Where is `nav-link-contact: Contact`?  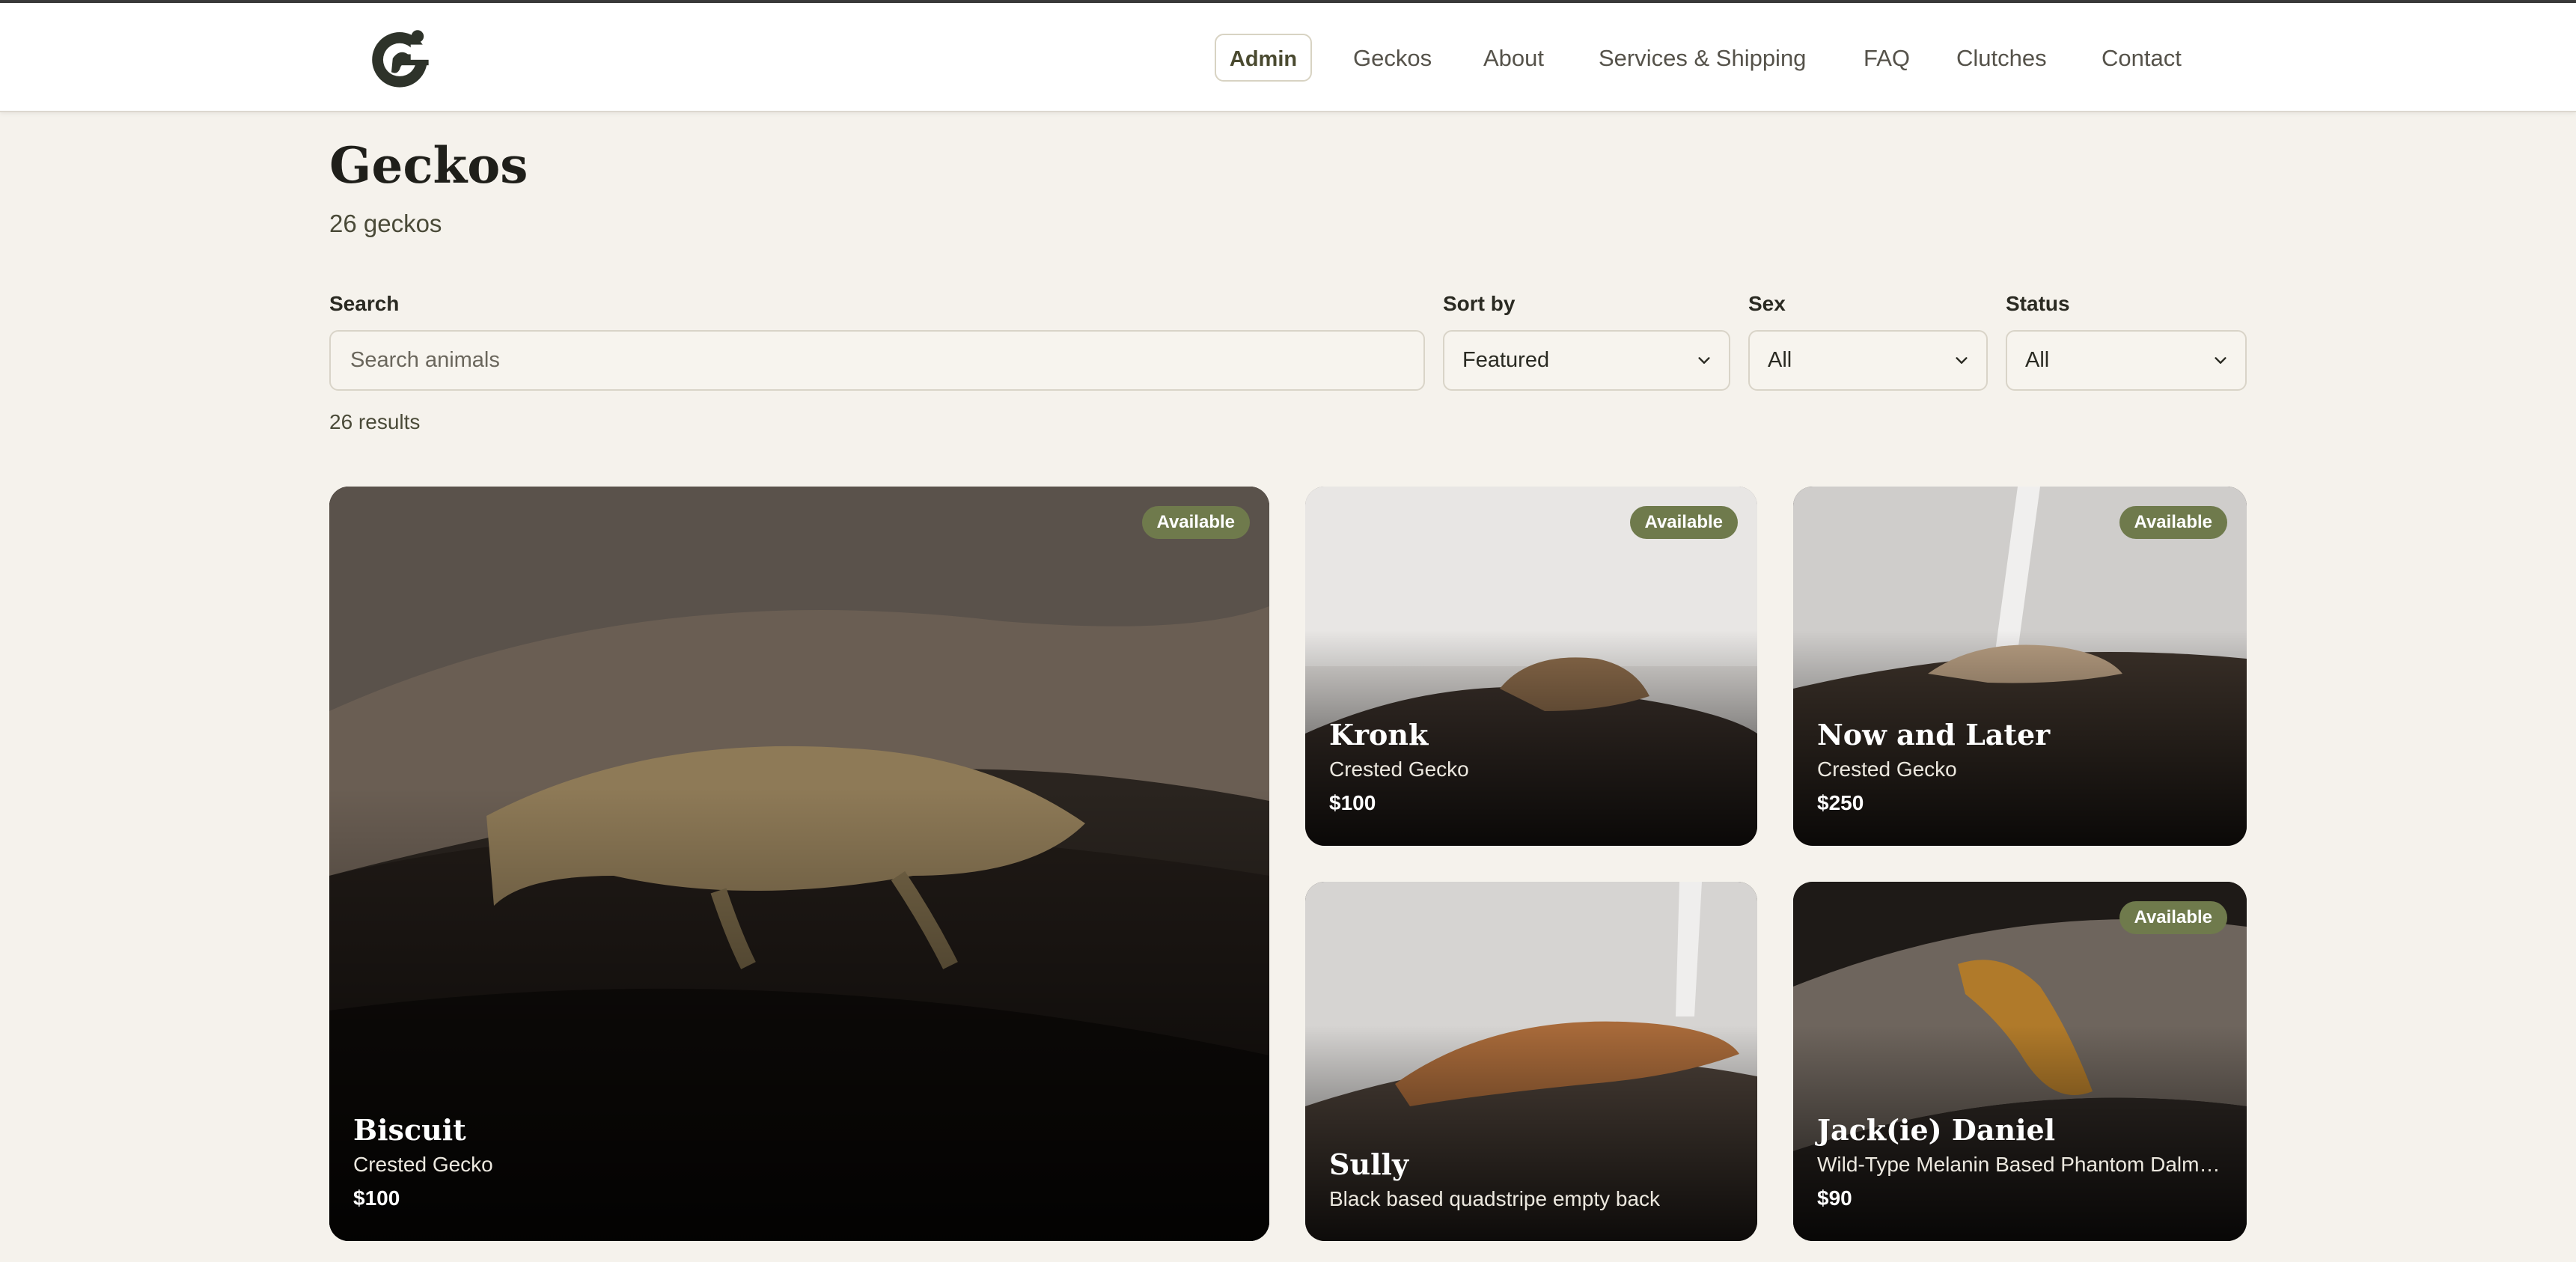
nav-link-contact: Contact is located at coordinates (2142, 58).